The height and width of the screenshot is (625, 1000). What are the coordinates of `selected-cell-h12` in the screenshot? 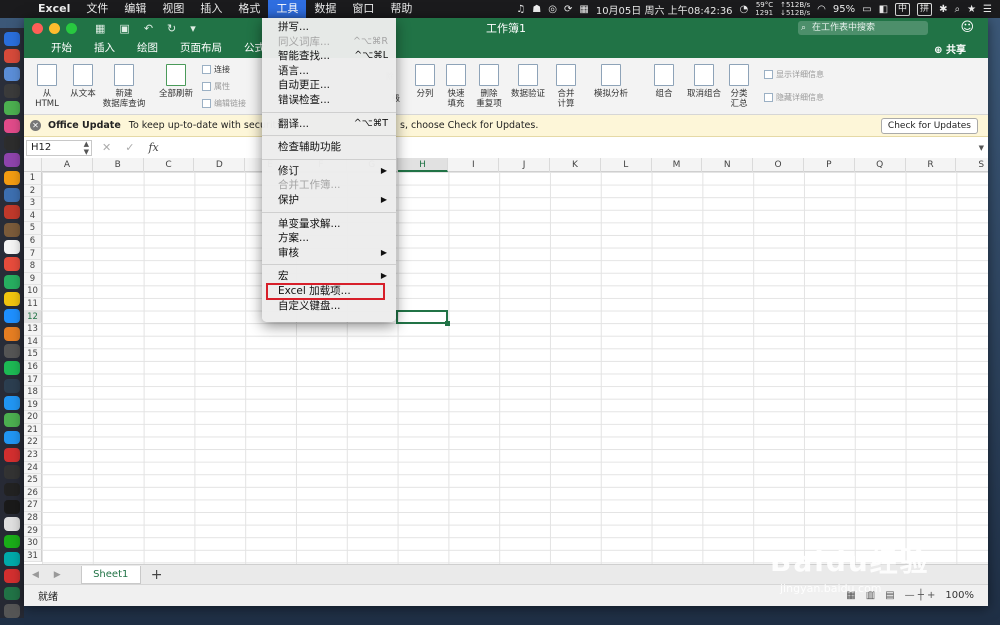 It's located at (423, 318).